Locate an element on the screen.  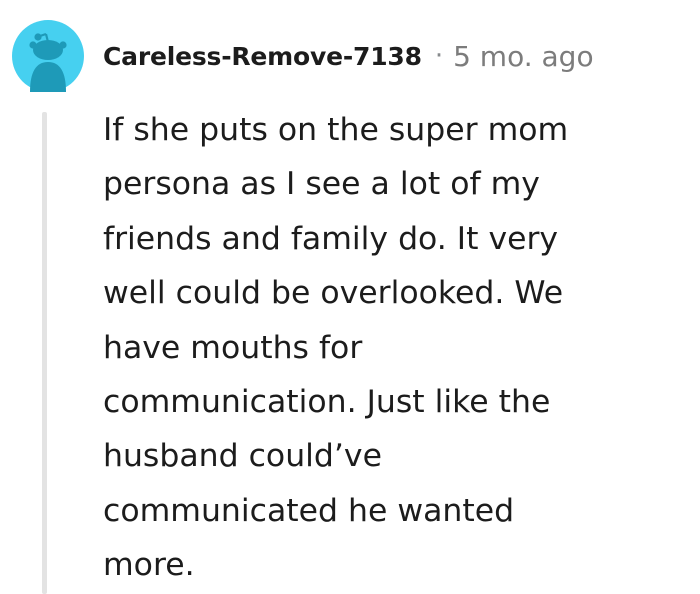
comment-body-line: more. is located at coordinates (149, 565).